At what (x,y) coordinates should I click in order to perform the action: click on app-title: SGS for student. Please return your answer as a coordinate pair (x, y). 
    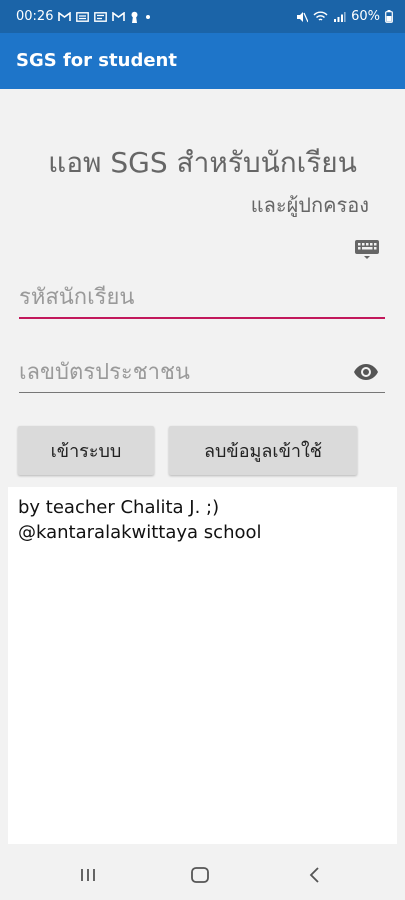
    Looking at the image, I should click on (96, 60).